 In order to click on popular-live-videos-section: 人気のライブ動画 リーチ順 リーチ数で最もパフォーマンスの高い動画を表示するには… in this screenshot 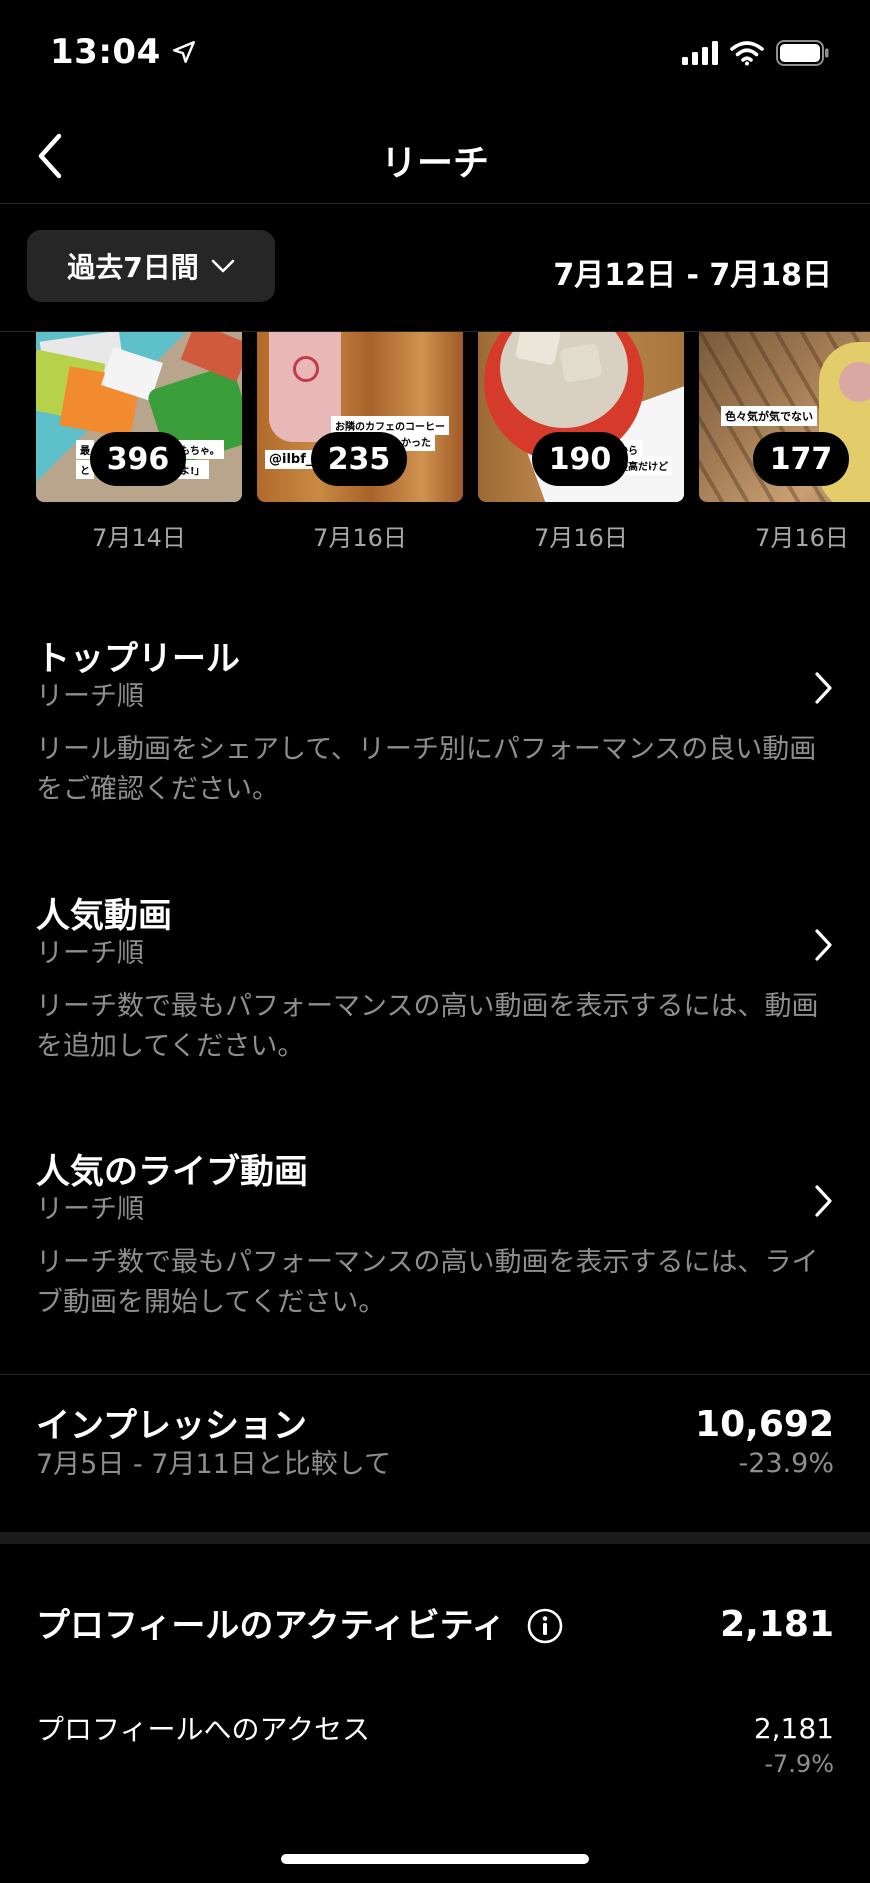, I will do `click(436, 1237)`.